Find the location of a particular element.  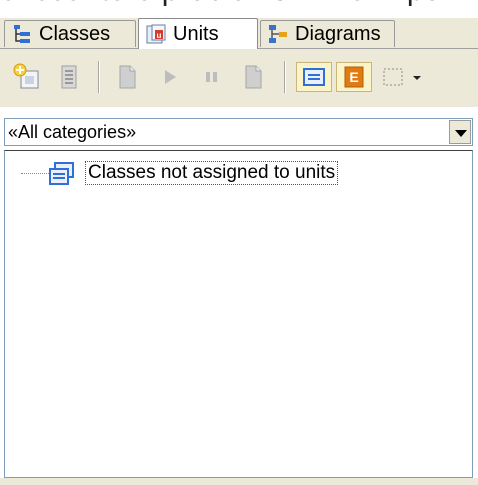

tab-bar: Classes u Units Diagrams is located at coordinates (239, 33).